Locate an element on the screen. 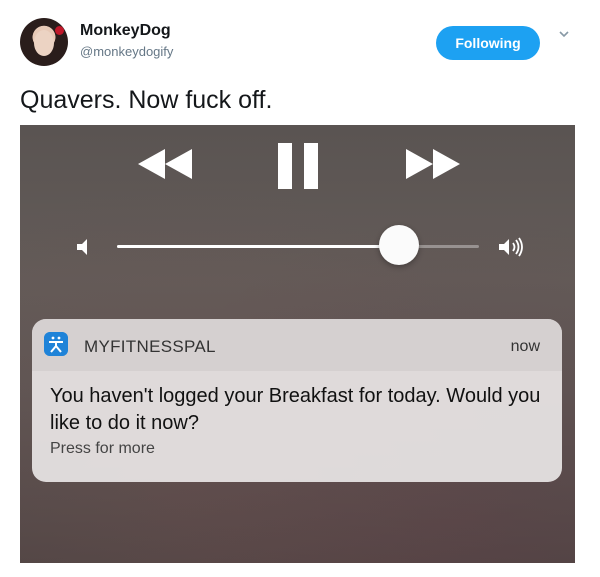  avatar-face is located at coordinates (44, 43).